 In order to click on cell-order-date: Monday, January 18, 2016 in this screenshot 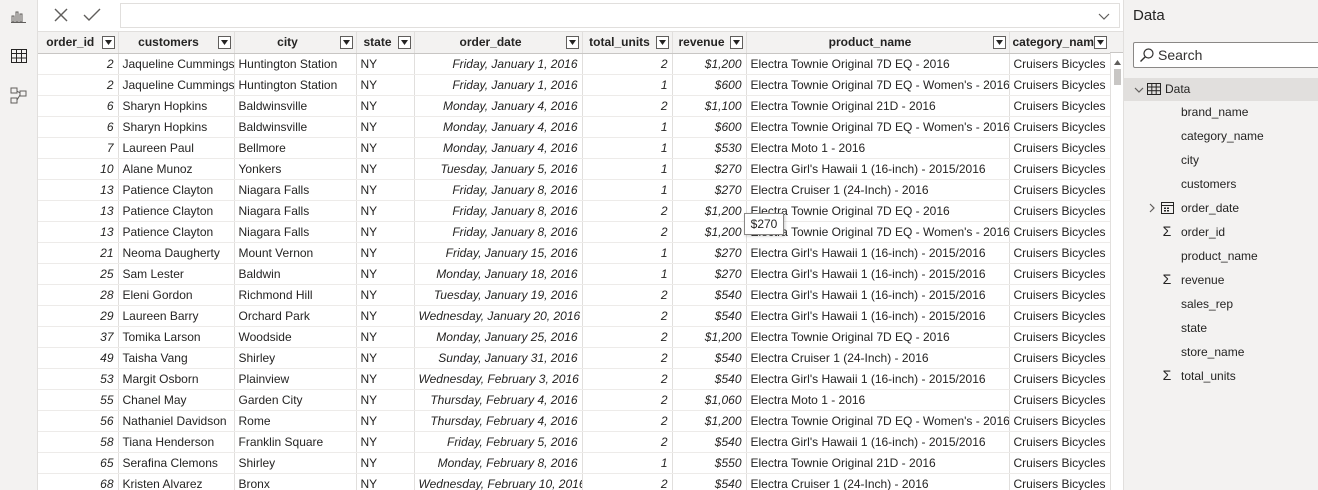, I will do `click(498, 274)`.